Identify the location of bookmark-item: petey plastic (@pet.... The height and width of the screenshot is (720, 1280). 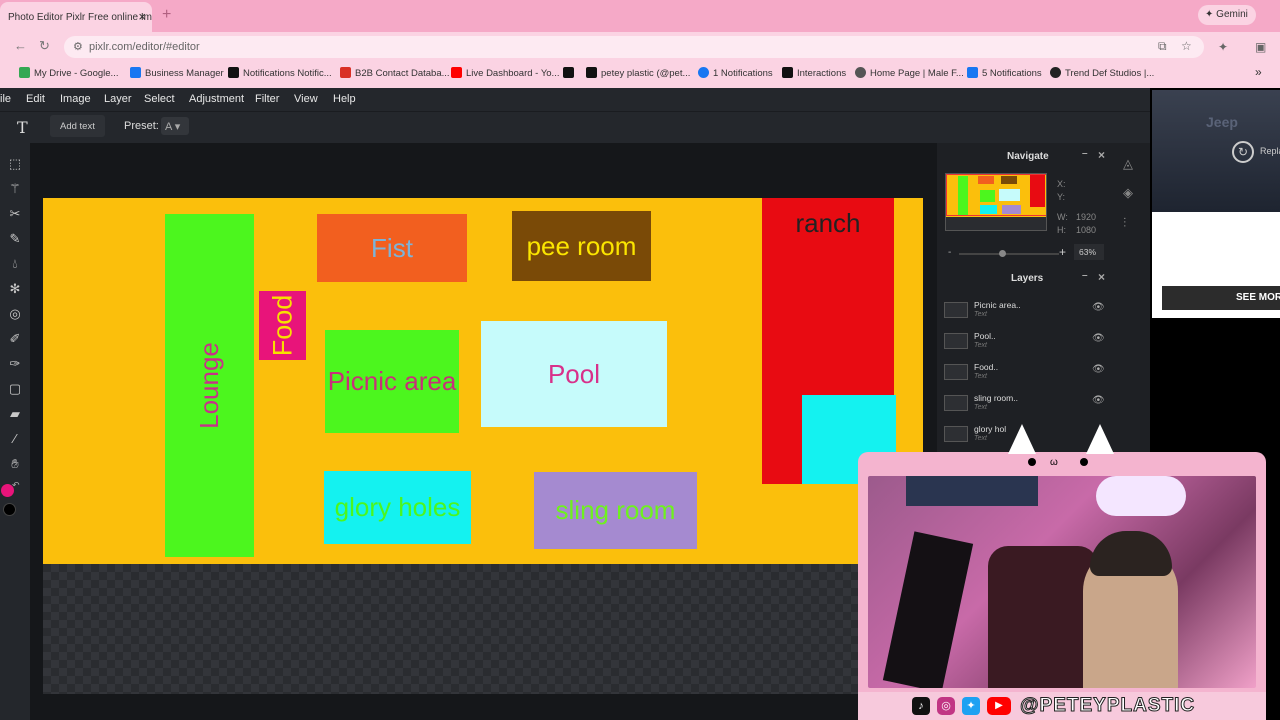
(638, 73).